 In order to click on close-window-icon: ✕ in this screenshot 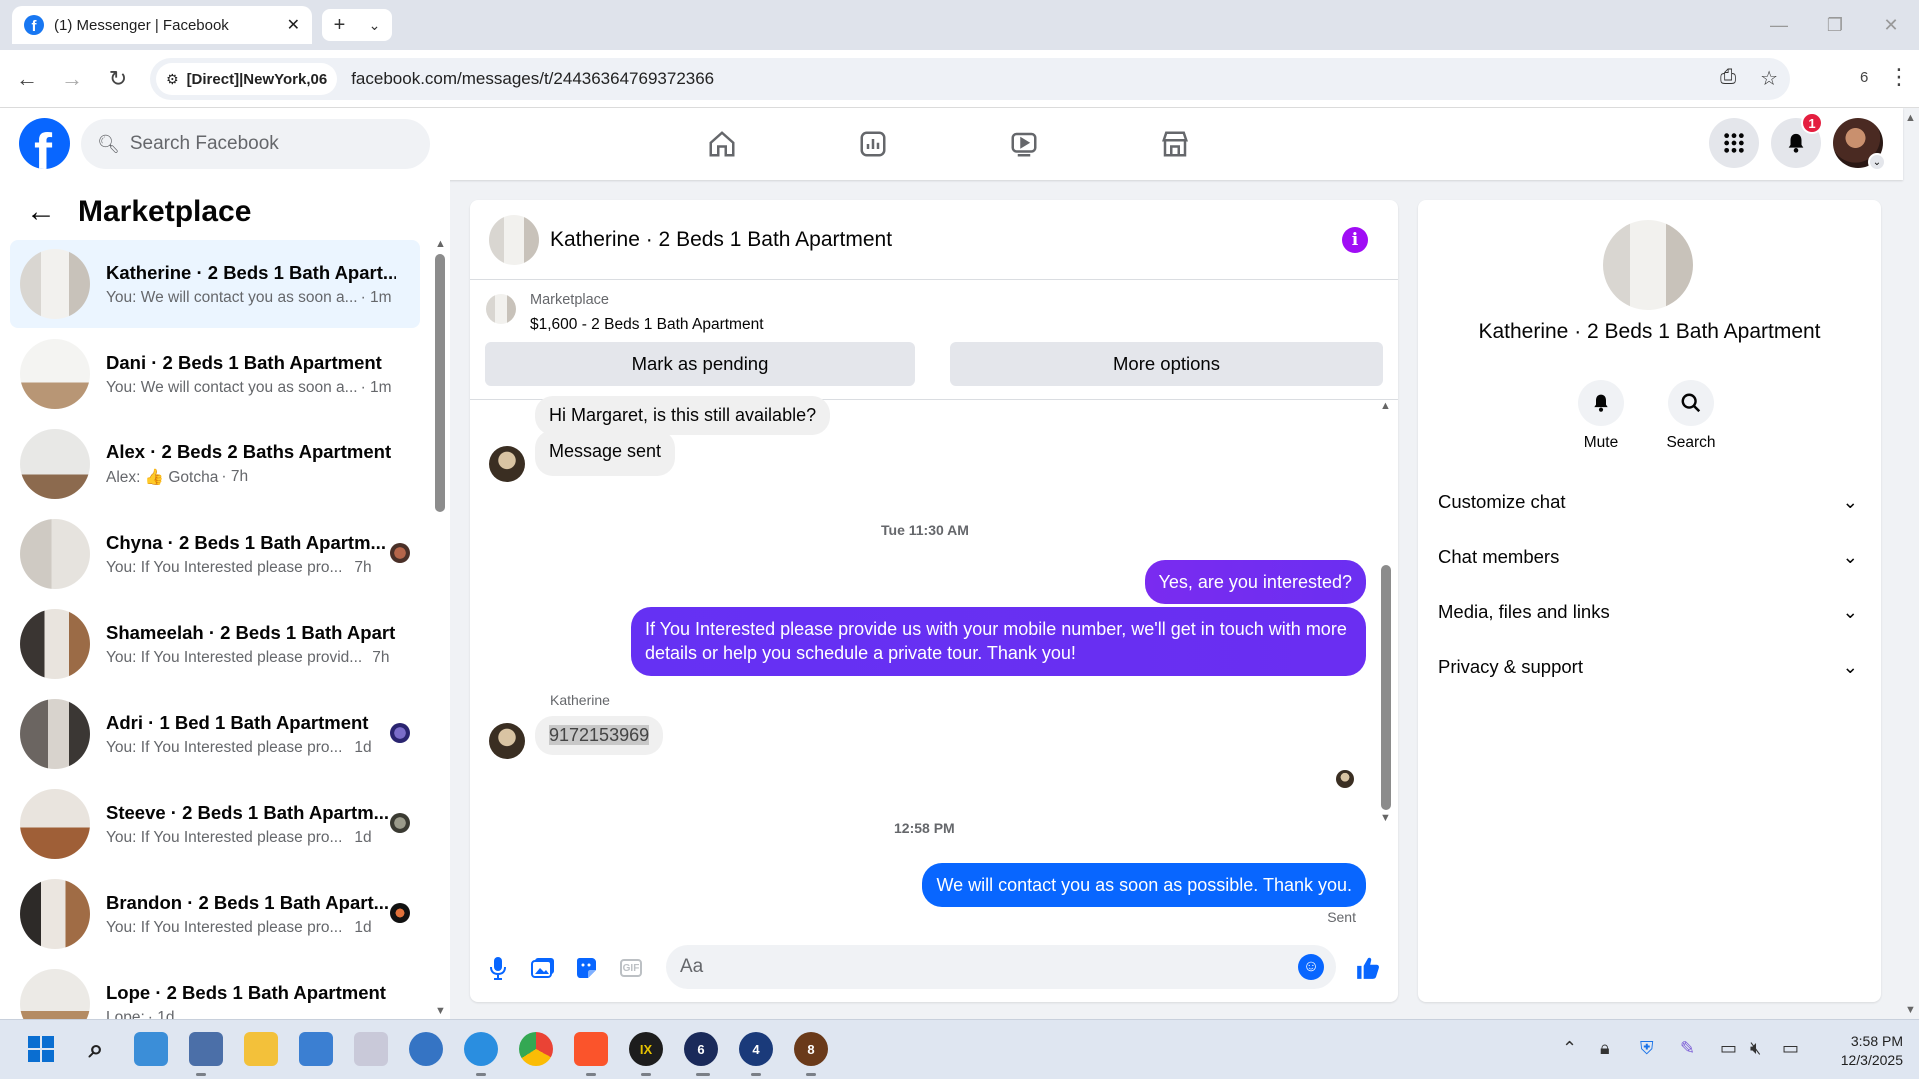, I will do `click(1891, 25)`.